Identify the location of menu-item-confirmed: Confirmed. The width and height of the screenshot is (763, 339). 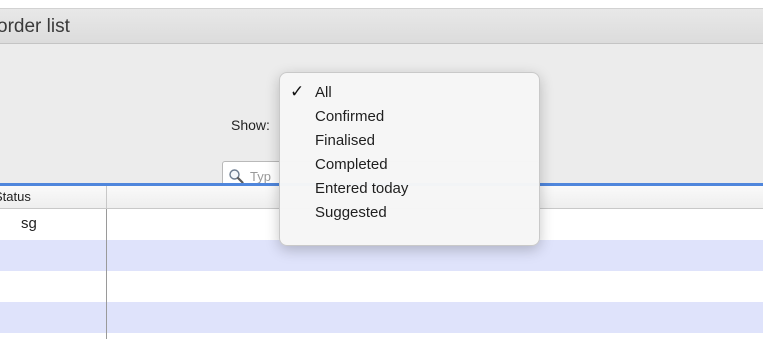
(409, 117).